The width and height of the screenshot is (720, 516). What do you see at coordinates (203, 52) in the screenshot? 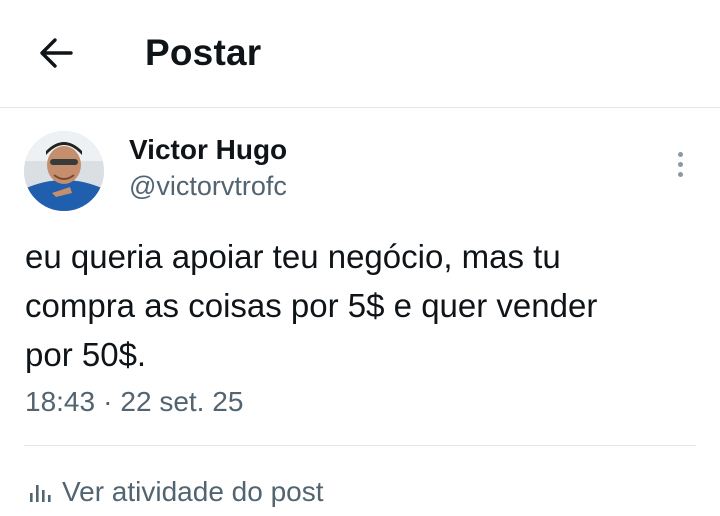
I see `page-title: Postar` at bounding box center [203, 52].